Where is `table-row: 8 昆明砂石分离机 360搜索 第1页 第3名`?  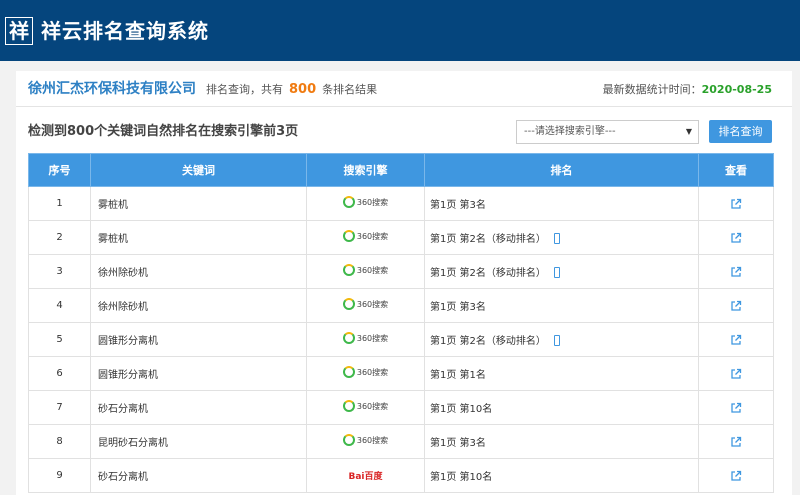
table-row: 8 昆明砂石分离机 360搜索 第1页 第3名 is located at coordinates (401, 441).